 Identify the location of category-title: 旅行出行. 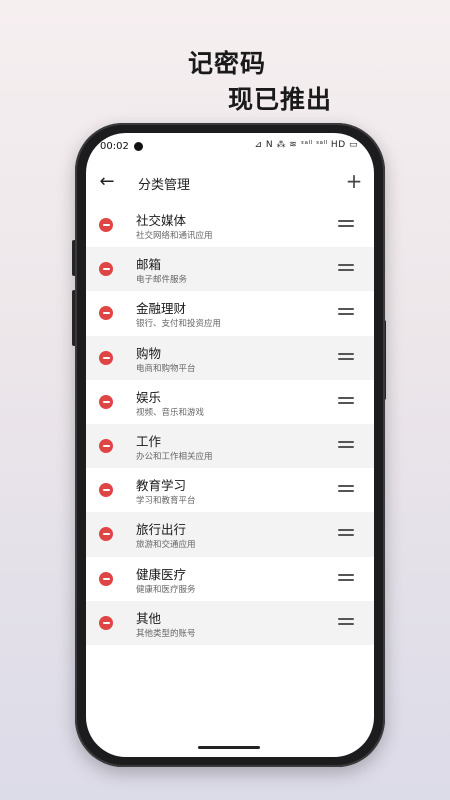
(161, 530).